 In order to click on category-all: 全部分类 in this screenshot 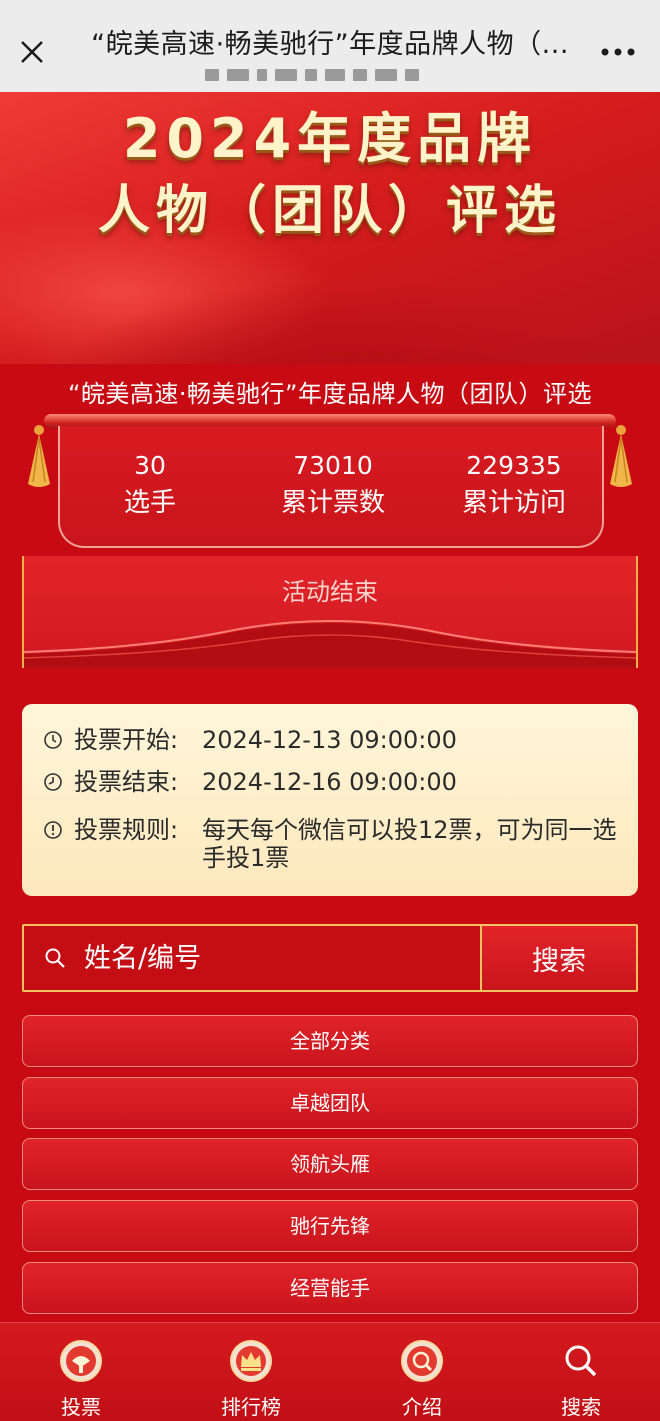, I will do `click(330, 1041)`.